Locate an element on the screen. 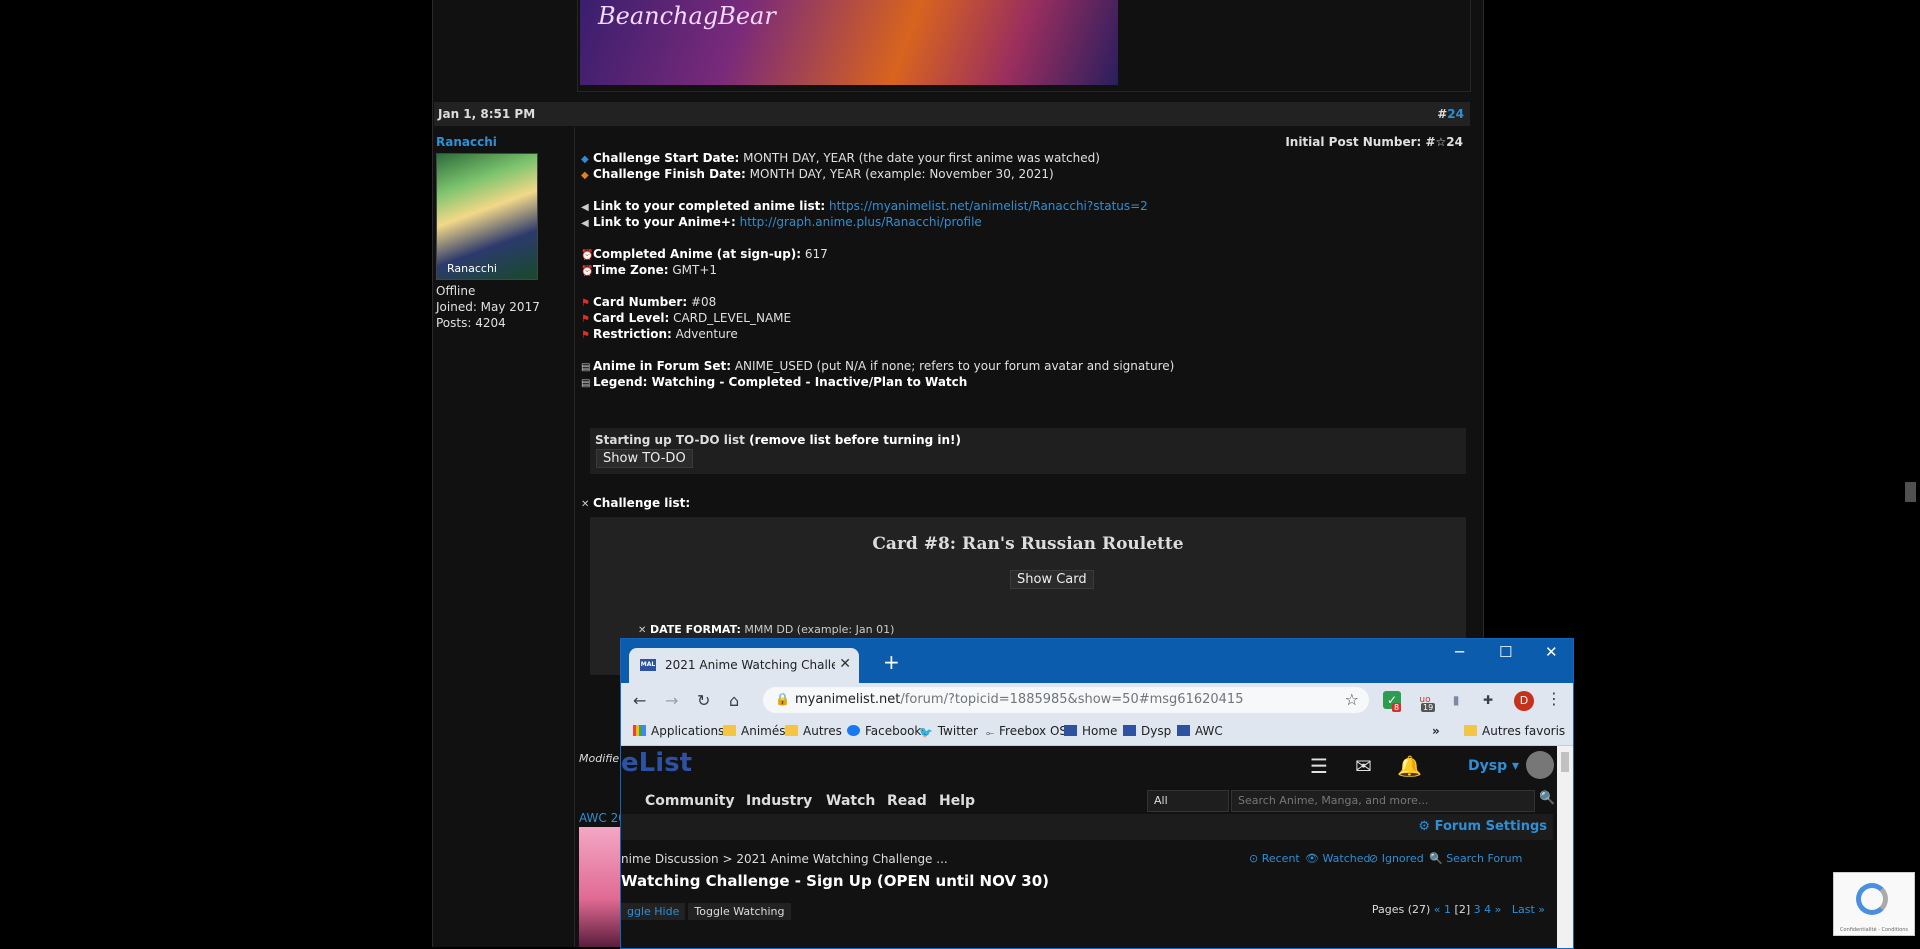  minimize-icon: ─ is located at coordinates (1459, 652).